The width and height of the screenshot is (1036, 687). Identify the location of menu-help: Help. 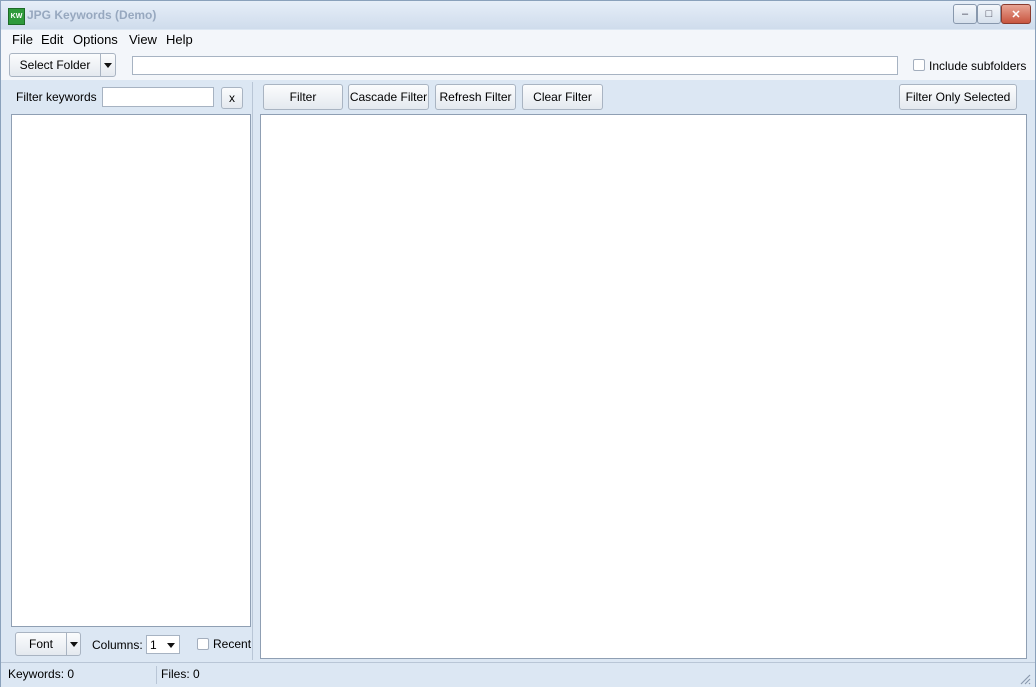
(179, 39).